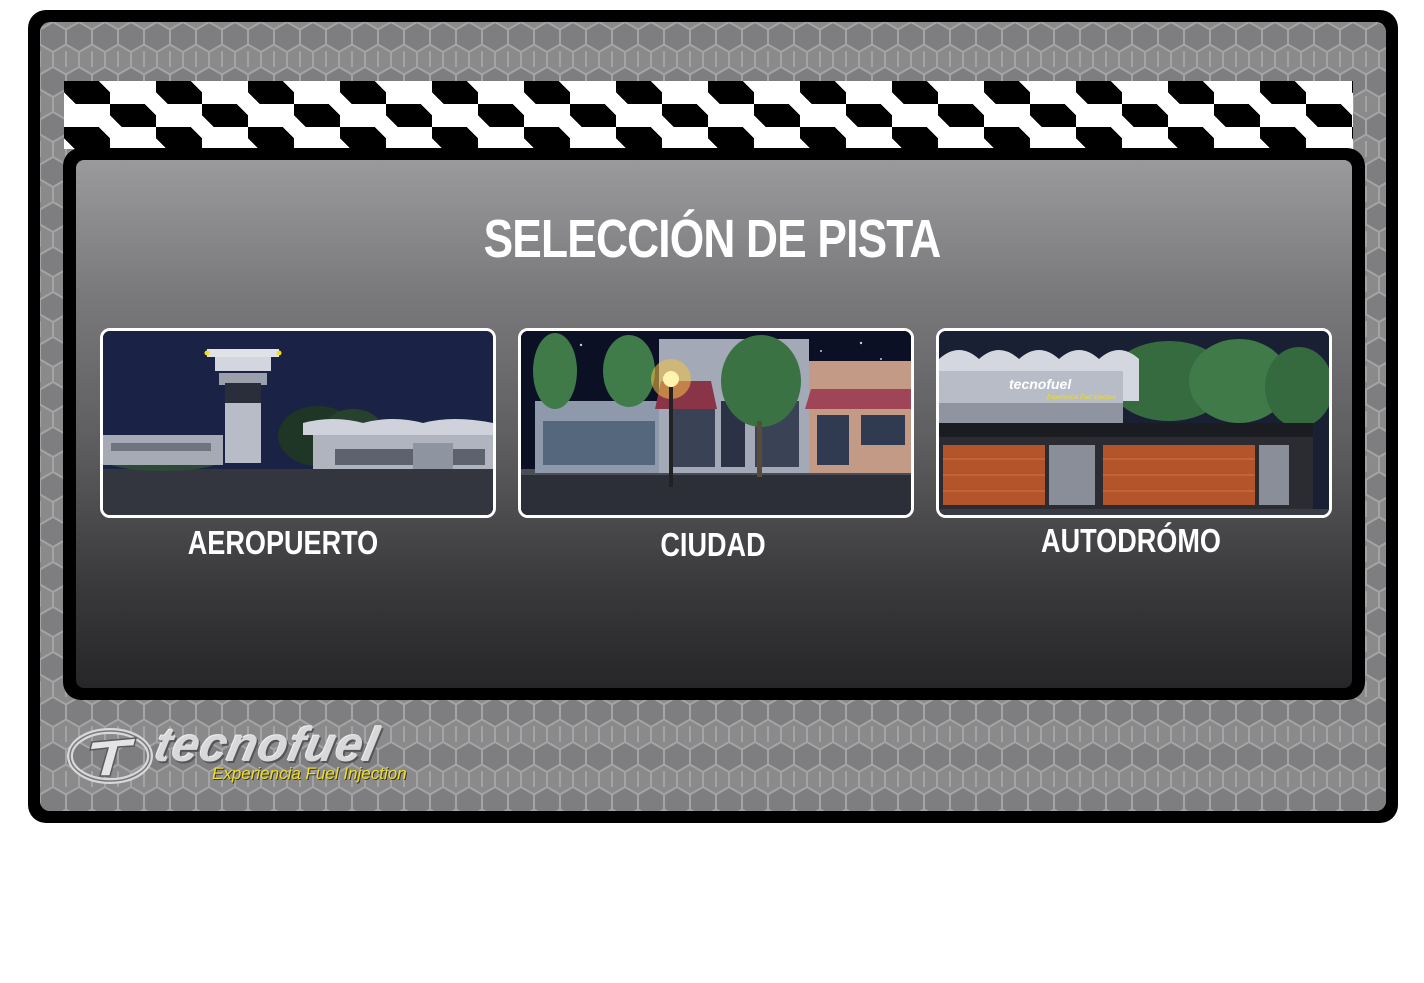 The width and height of the screenshot is (1424, 983). Describe the element at coordinates (713, 544) in the screenshot. I see `track-label-ciudad: CIUDAD` at that location.